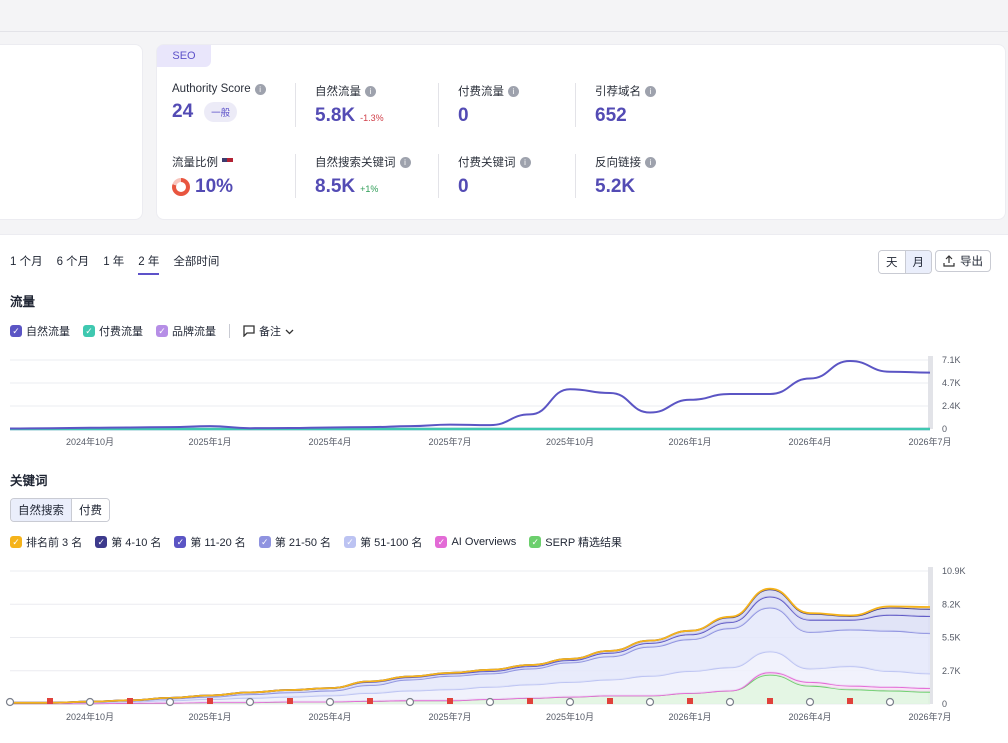 The width and height of the screenshot is (1008, 743). What do you see at coordinates (152, 331) in the screenshot?
I see `traffic-legend: ✓ 自然流量 ✓ 付费流量 ✓ 品牌流量 备注` at bounding box center [152, 331].